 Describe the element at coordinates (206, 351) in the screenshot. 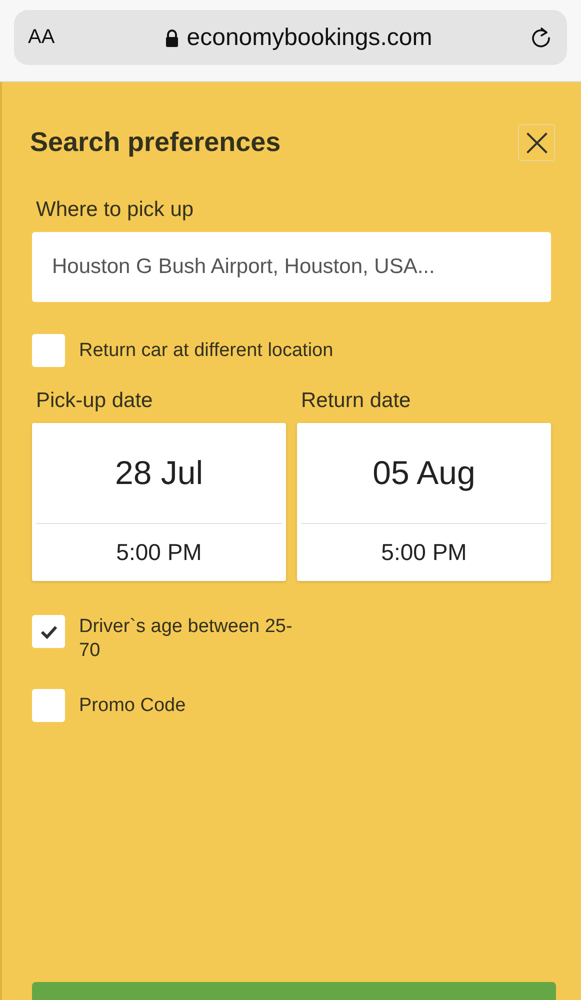

I see `checkbox-label: Return car at different location` at that location.